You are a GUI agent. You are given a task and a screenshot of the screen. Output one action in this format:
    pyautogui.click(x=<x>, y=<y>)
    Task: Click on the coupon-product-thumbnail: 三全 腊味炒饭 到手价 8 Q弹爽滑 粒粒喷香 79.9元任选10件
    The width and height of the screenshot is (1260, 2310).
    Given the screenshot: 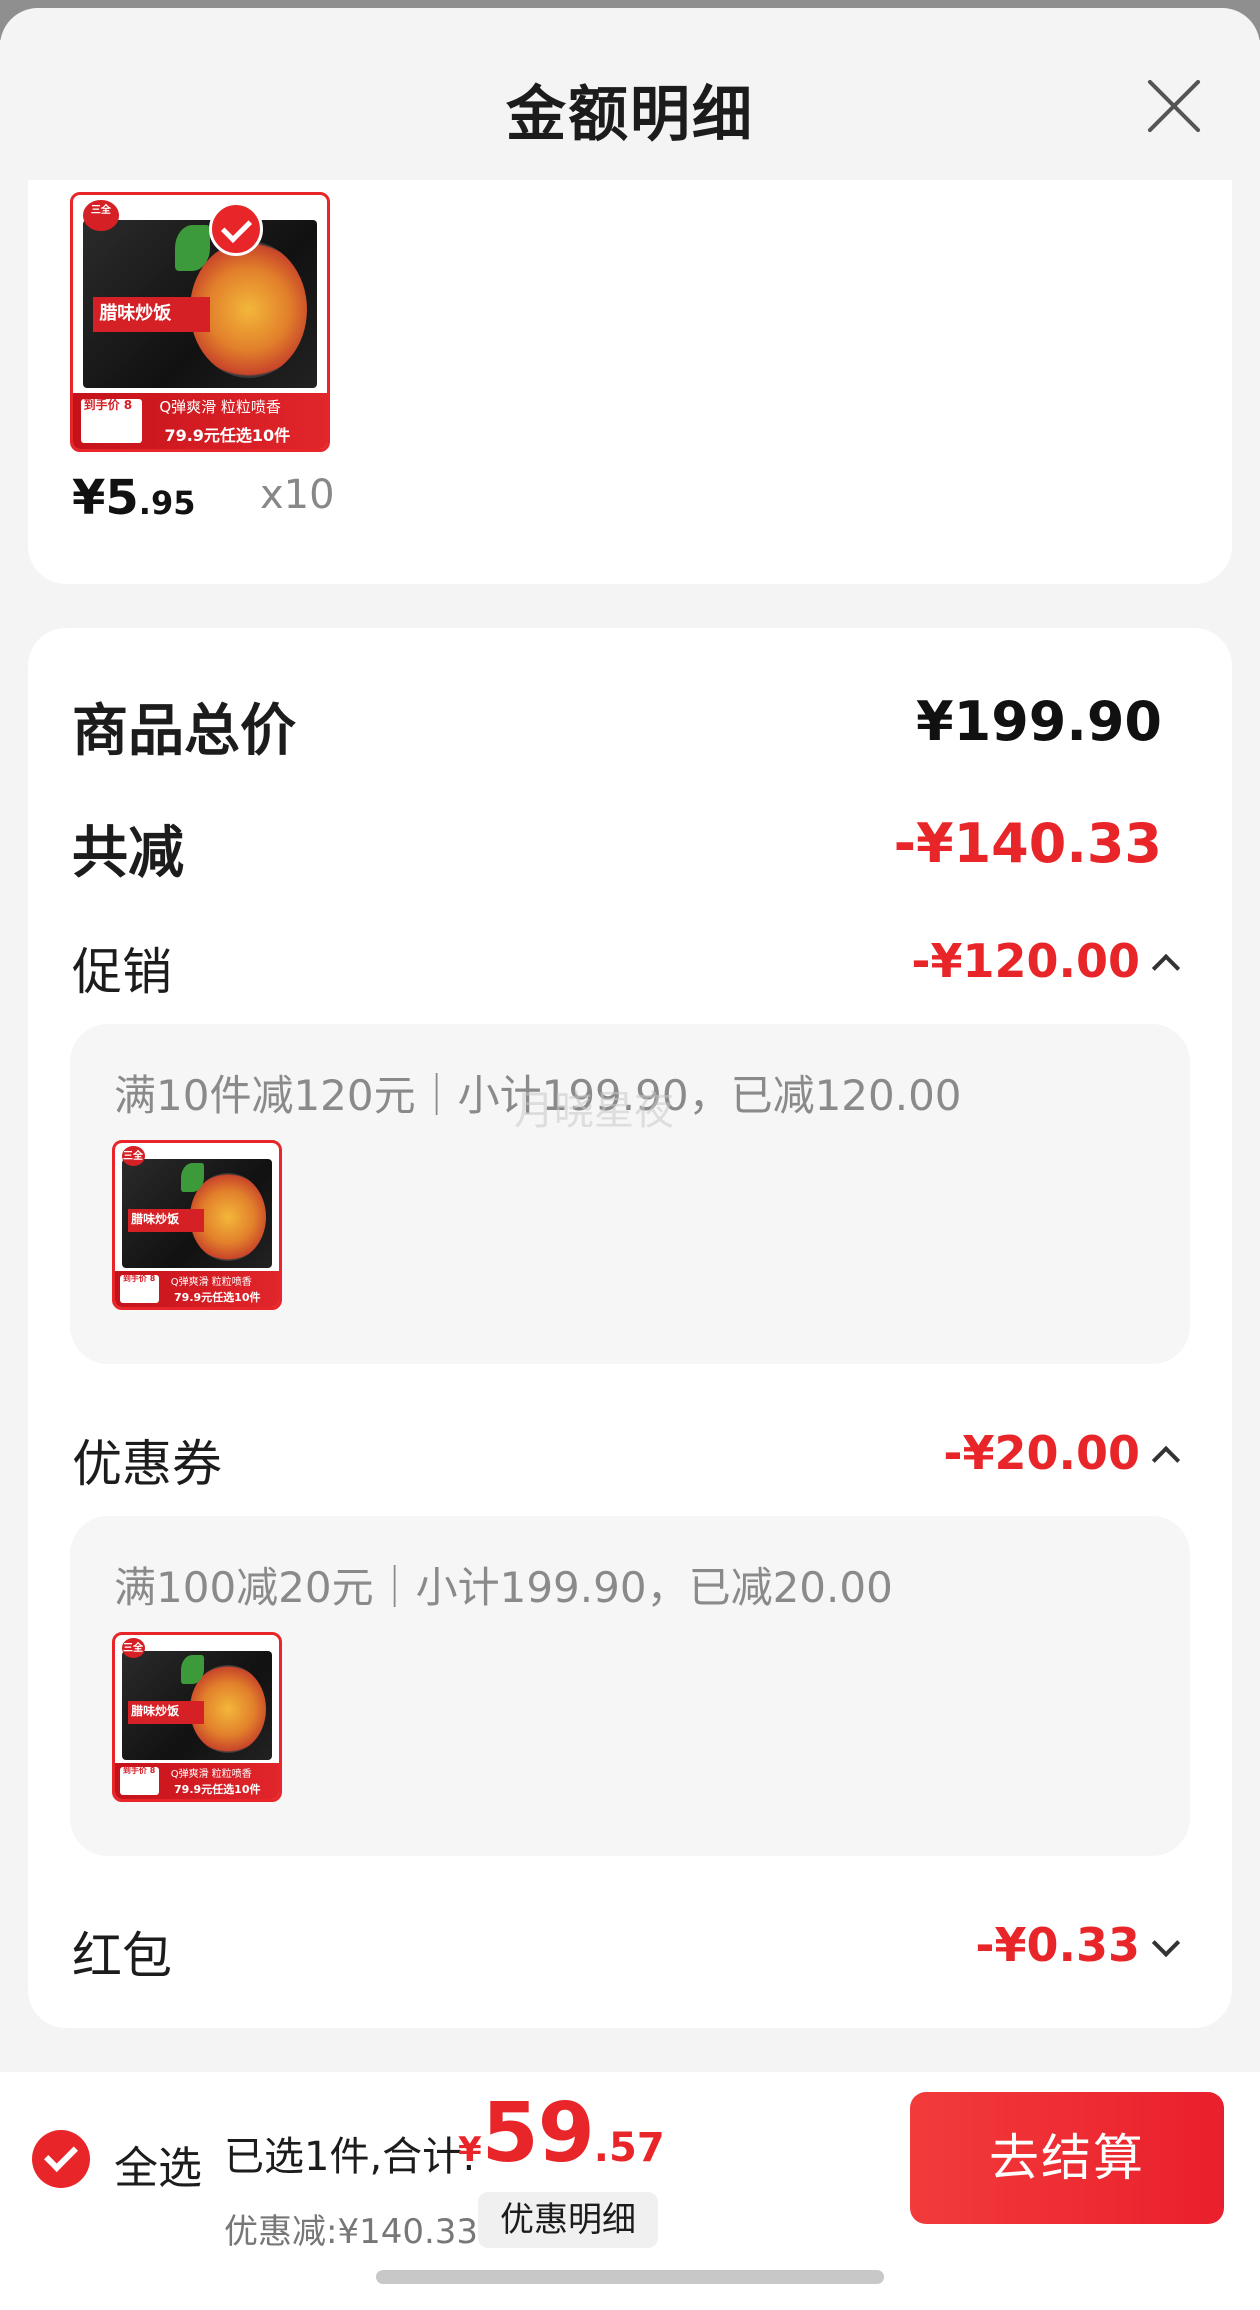 What is the action you would take?
    pyautogui.click(x=197, y=1717)
    